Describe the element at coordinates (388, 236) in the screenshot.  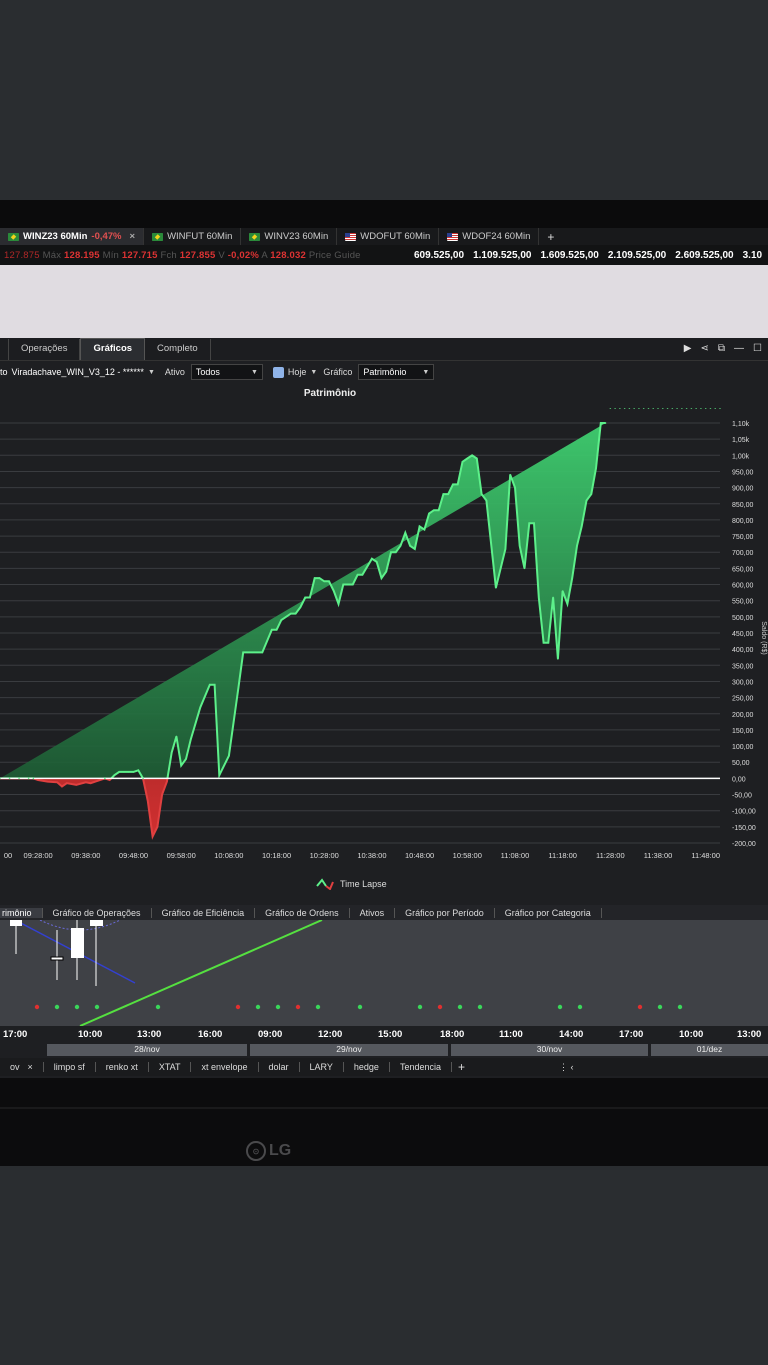
I see `instrument-tab: WDOFUT 60Min` at that location.